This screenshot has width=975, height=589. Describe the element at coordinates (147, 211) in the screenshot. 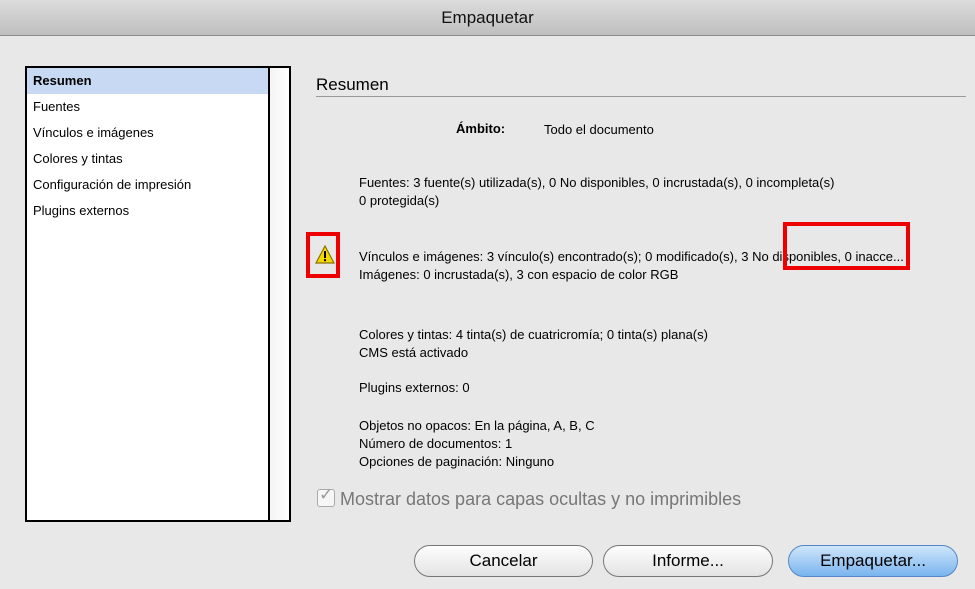

I see `sidebar-item-plugins: Plugins externos` at that location.